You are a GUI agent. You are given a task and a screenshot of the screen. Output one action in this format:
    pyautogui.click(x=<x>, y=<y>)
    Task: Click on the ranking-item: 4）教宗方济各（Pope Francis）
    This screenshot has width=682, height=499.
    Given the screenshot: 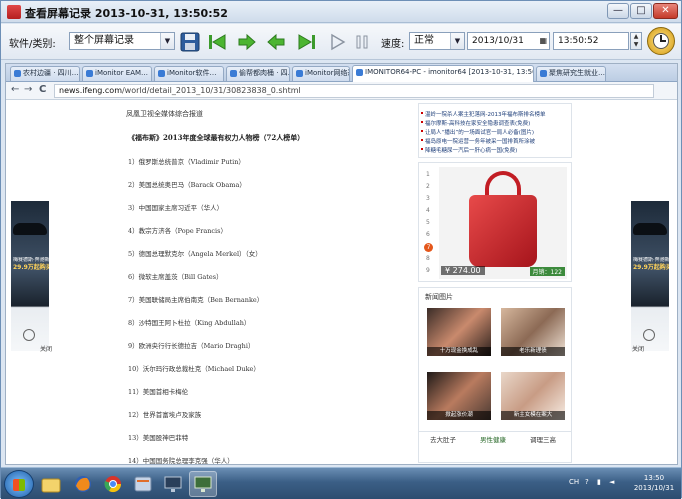 What is the action you would take?
    pyautogui.click(x=177, y=231)
    